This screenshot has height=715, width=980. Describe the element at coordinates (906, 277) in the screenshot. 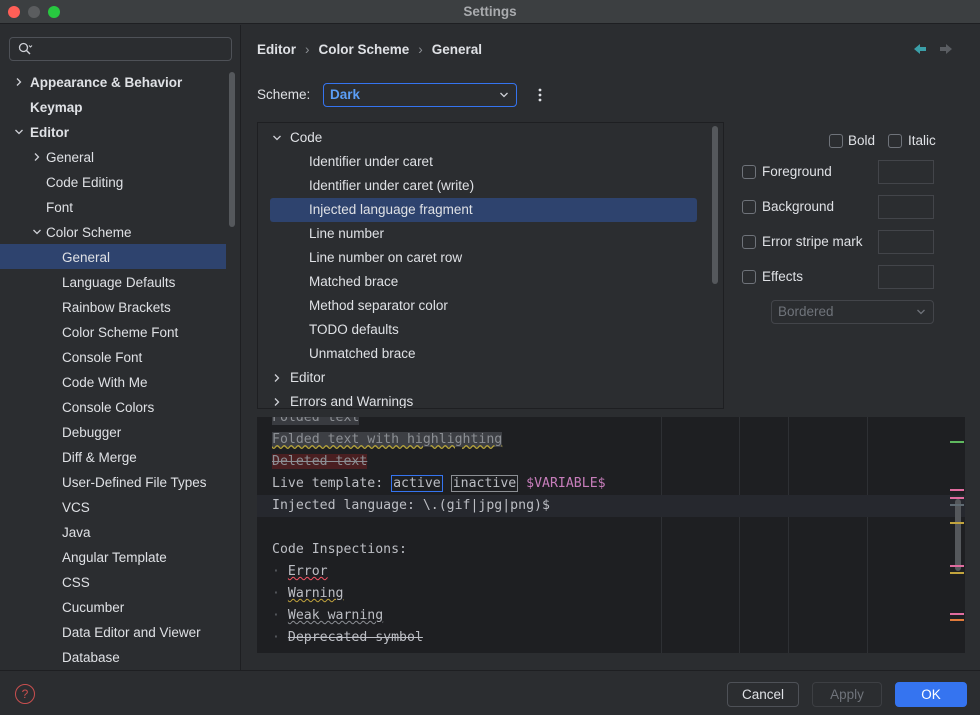

I see `effects-color-swatch` at that location.